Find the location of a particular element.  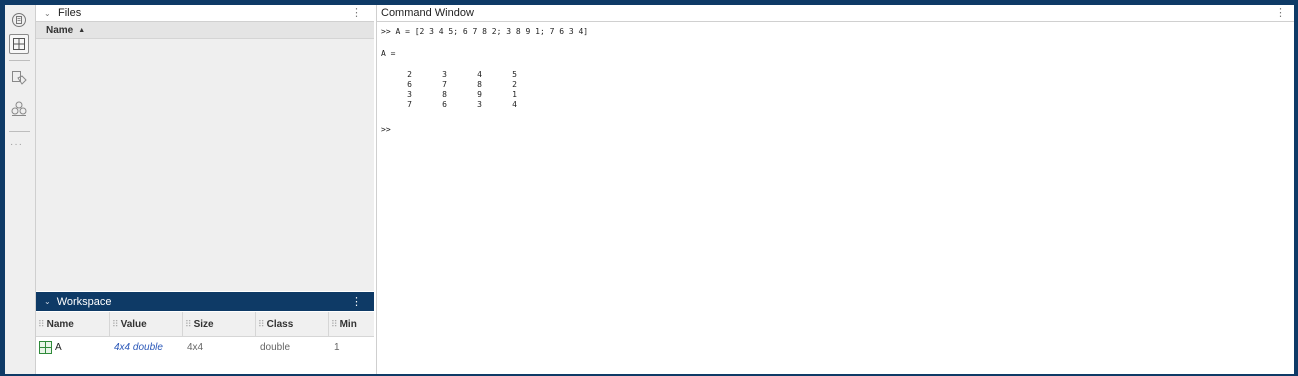

files-column-name: Name is located at coordinates (59, 30).